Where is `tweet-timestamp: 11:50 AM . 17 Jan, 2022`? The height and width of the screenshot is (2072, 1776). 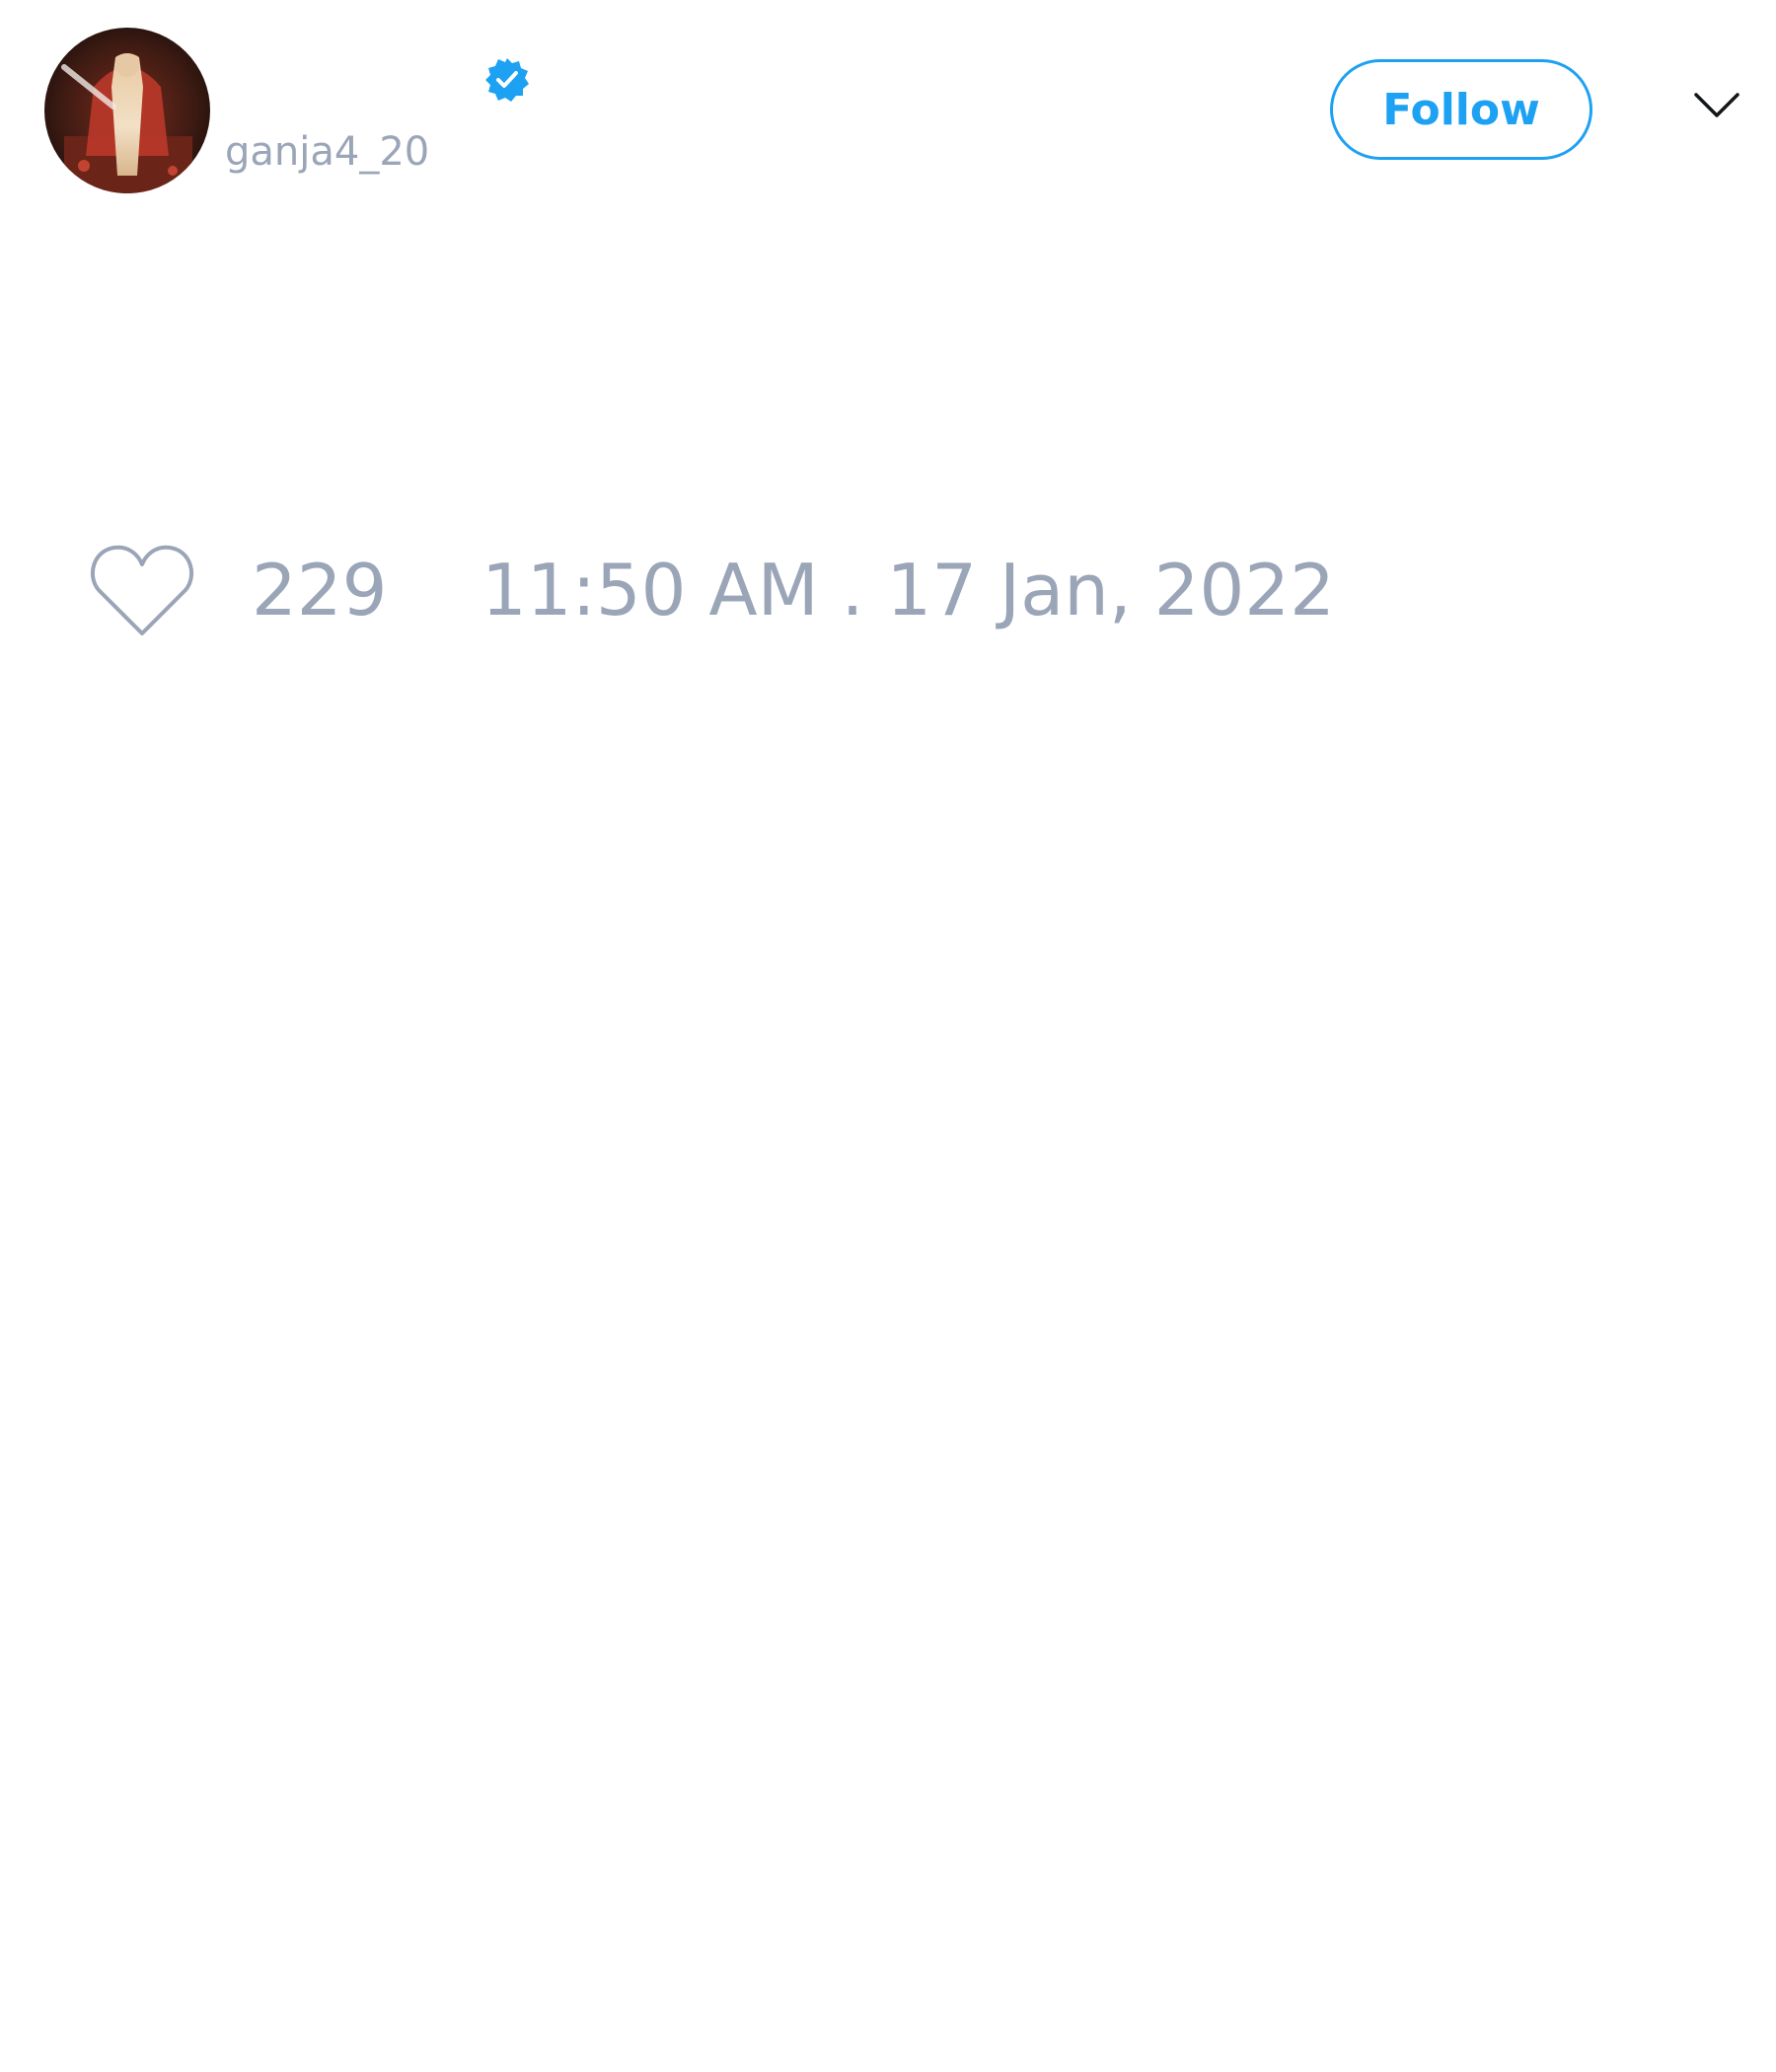 tweet-timestamp: 11:50 AM . 17 Jan, 2022 is located at coordinates (908, 590).